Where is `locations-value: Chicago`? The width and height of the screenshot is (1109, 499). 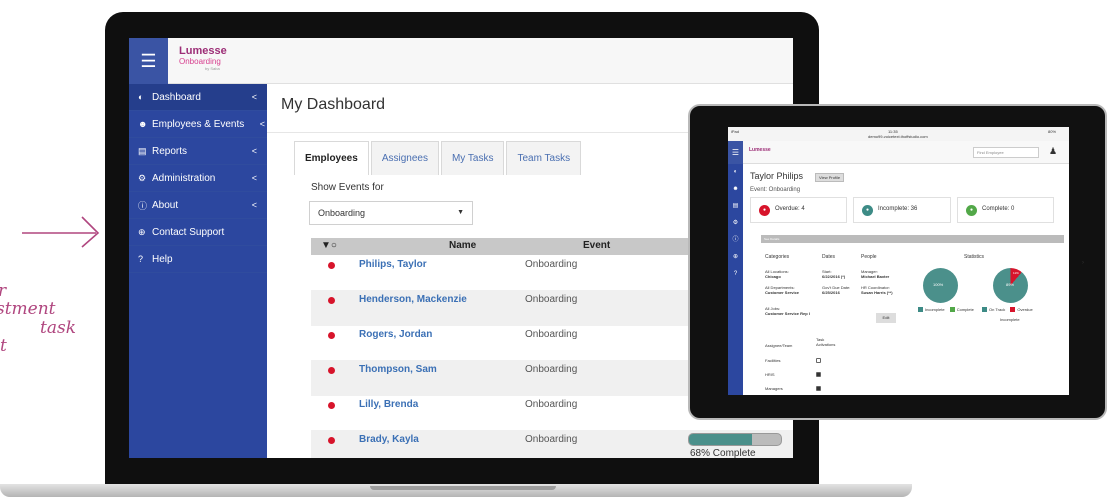 locations-value: Chicago is located at coordinates (773, 276).